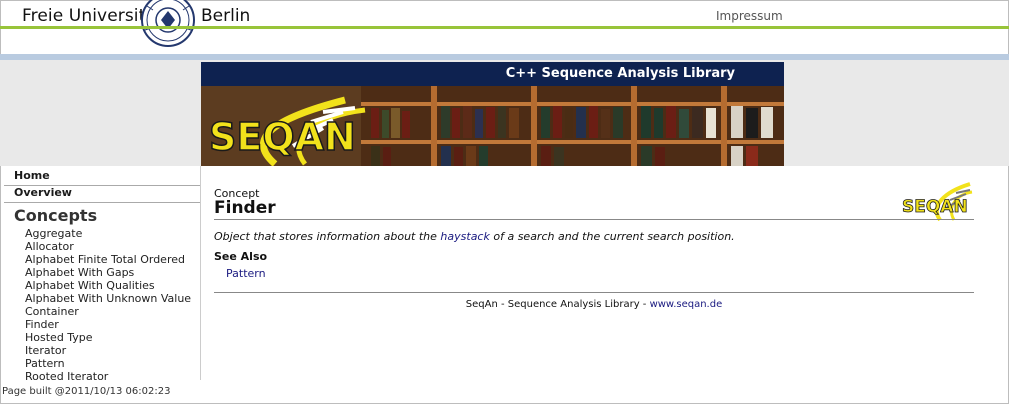  I want to click on concepts-heading: Concepts, so click(56, 215).